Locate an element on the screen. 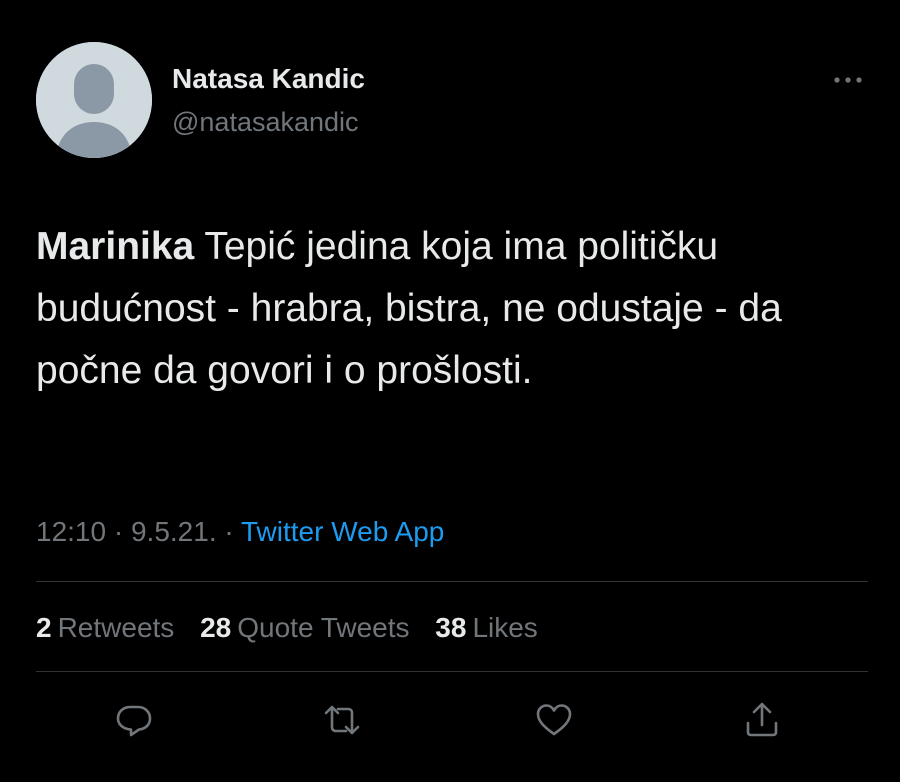  tweet-meta: 12:10 · 9.5.21. · Twitter Web App is located at coordinates (240, 532).